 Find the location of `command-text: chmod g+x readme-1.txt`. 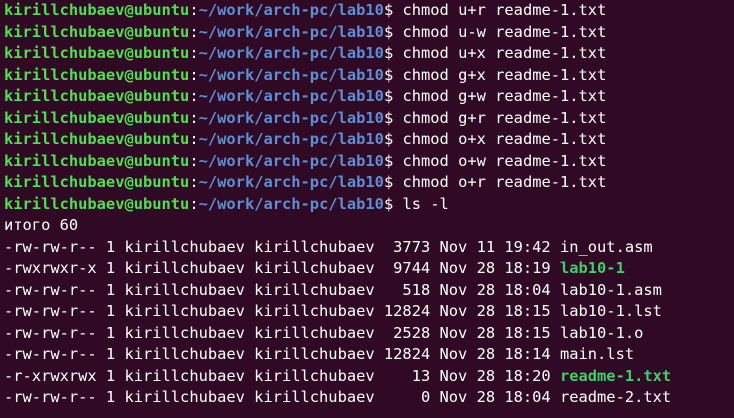

command-text: chmod g+x readme-1.txt is located at coordinates (504, 74).